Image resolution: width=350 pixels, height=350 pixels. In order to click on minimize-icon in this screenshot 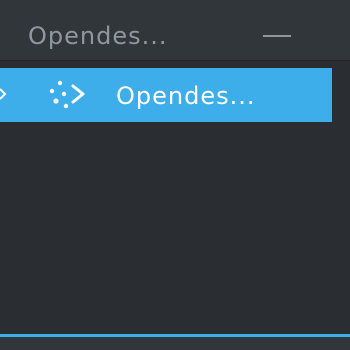, I will do `click(277, 36)`.